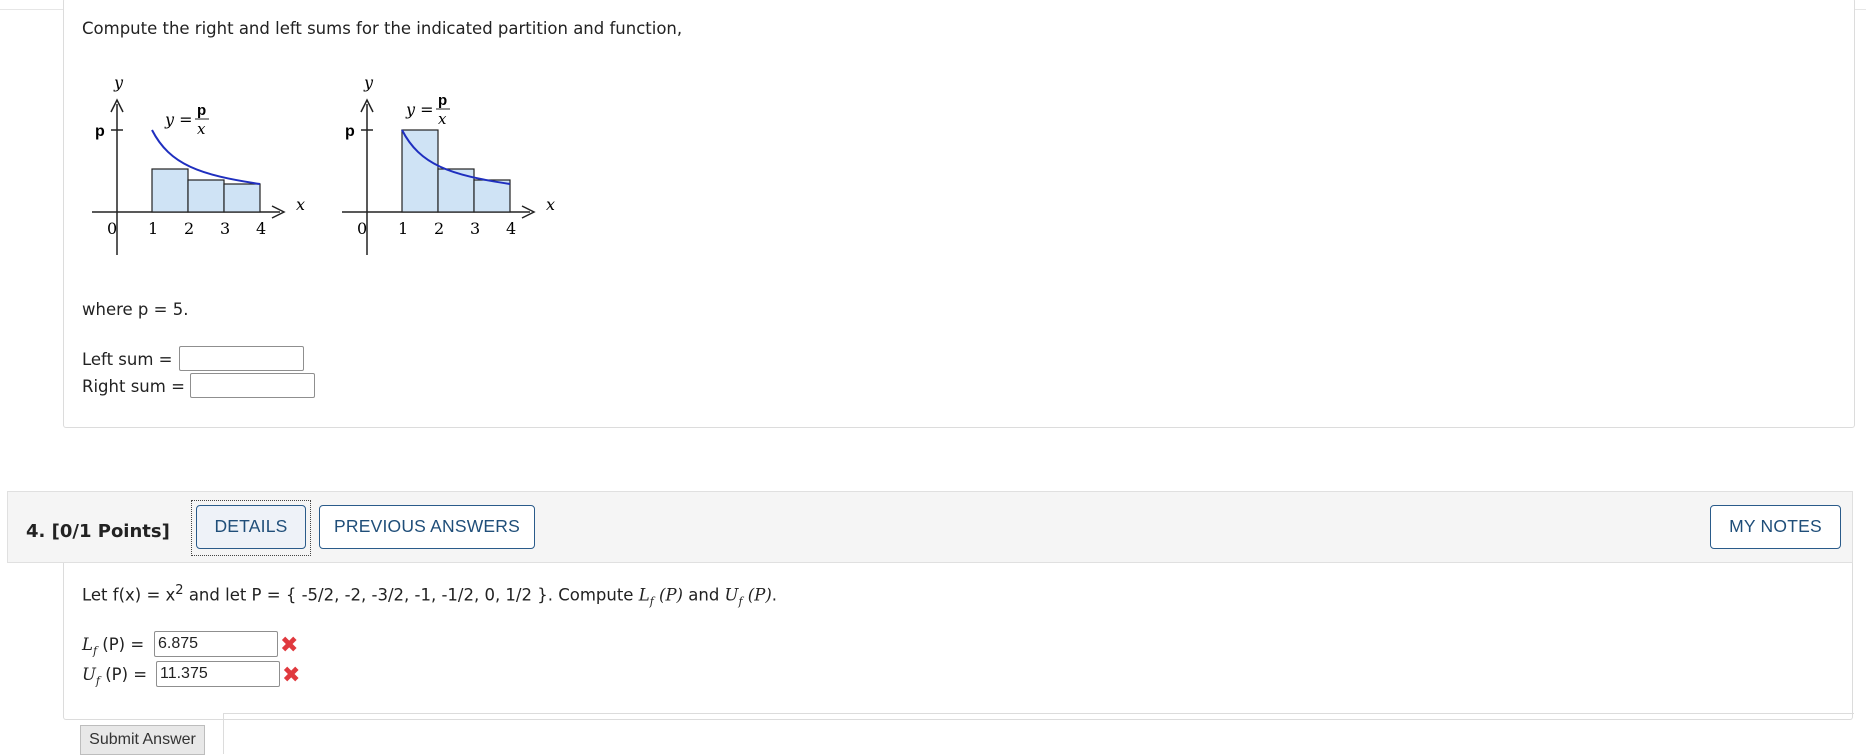 The image size is (1866, 755). I want to click on my-notes-button: MY NOTES, so click(1775, 527).